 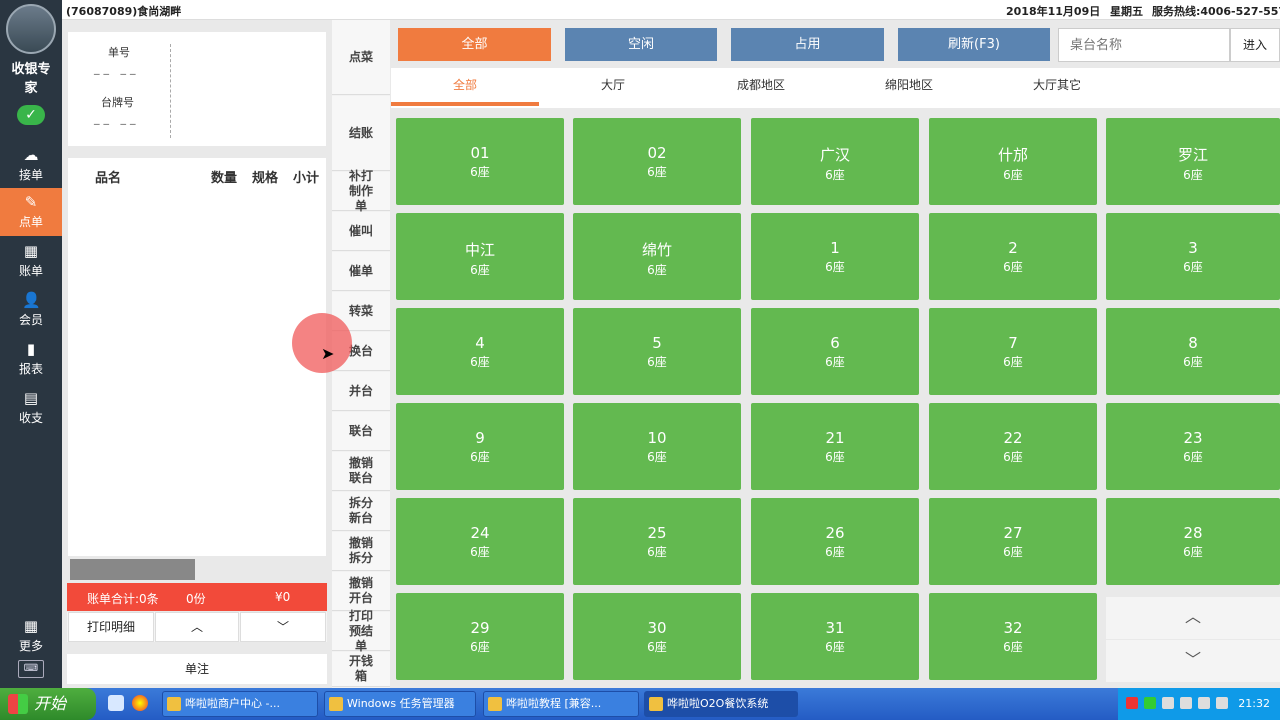 I want to click on page-down-button: ﹀, so click(x=1193, y=661).